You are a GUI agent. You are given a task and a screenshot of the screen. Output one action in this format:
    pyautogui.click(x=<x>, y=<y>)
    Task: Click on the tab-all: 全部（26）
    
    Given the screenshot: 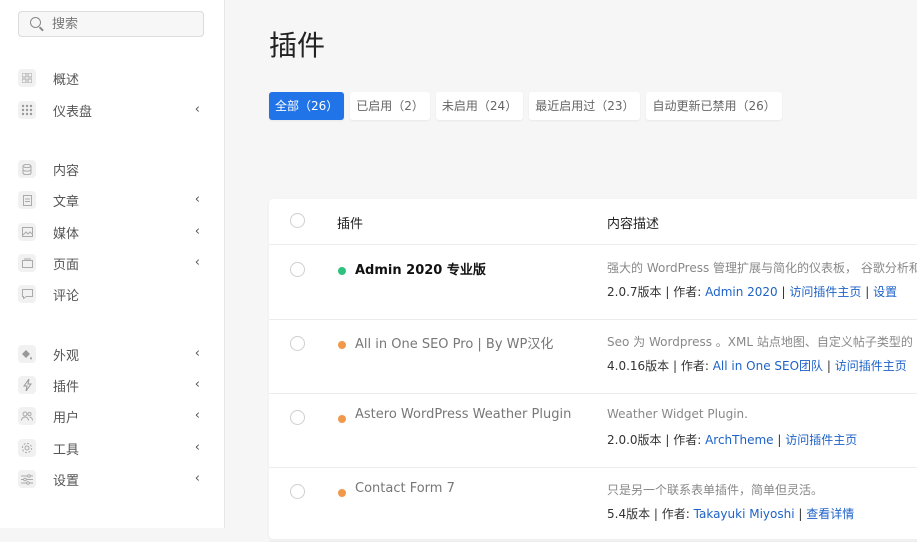 What is the action you would take?
    pyautogui.click(x=307, y=106)
    